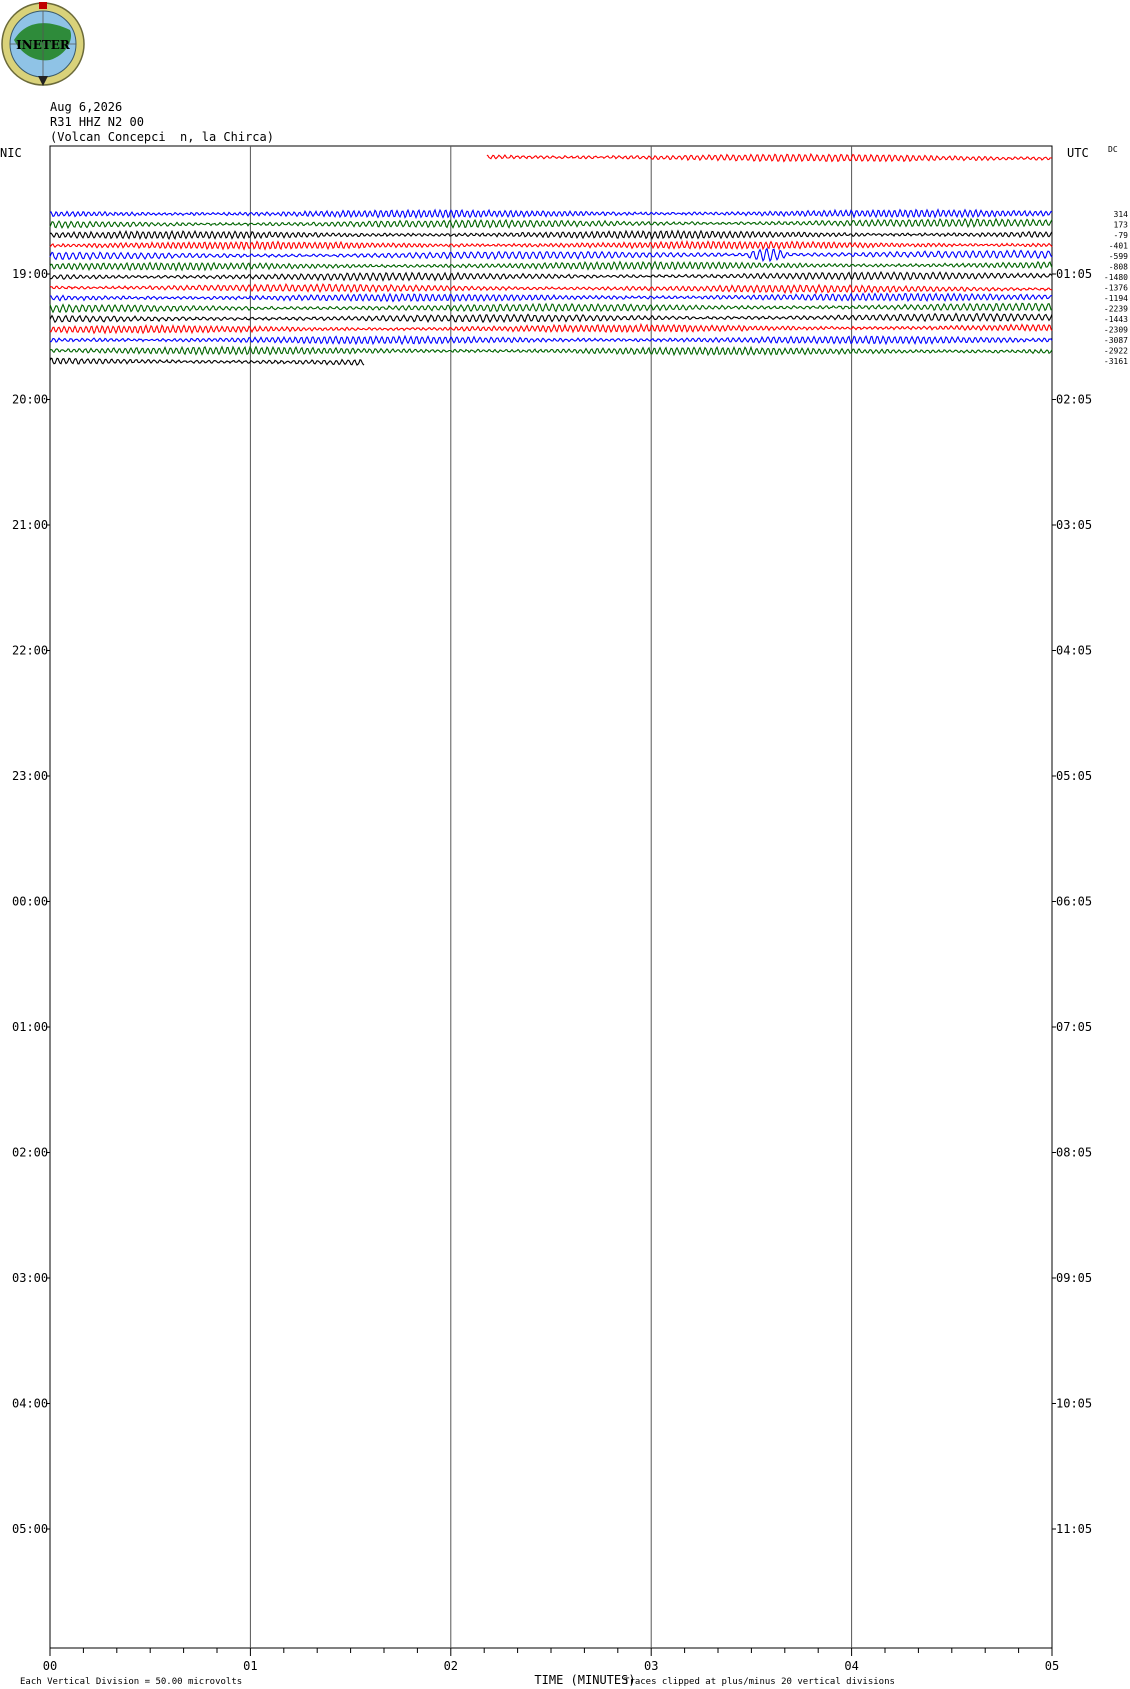  Describe the element at coordinates (1116, 361) in the screenshot. I see `dc-value: -3161` at that location.